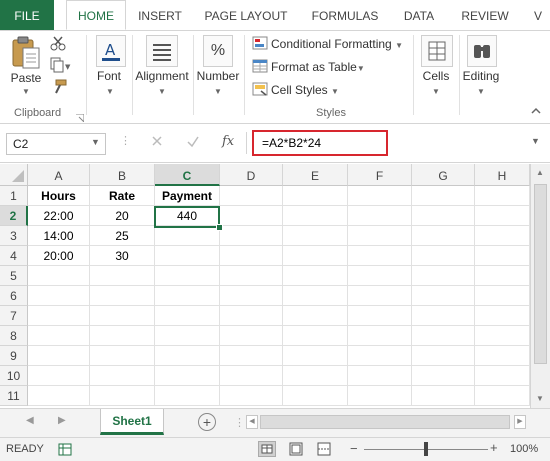 The height and width of the screenshot is (461, 550). Describe the element at coordinates (315, 396) in the screenshot. I see `cell-e11` at that location.